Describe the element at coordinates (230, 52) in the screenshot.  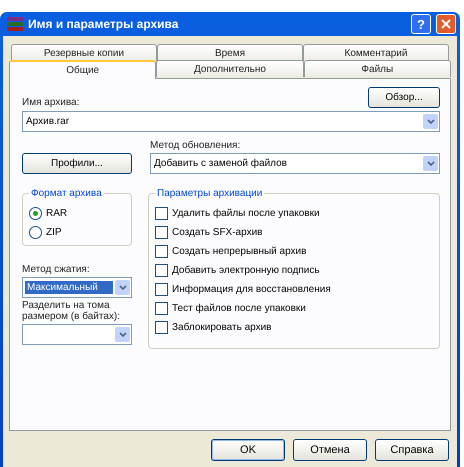
I see `tab: Время` at that location.